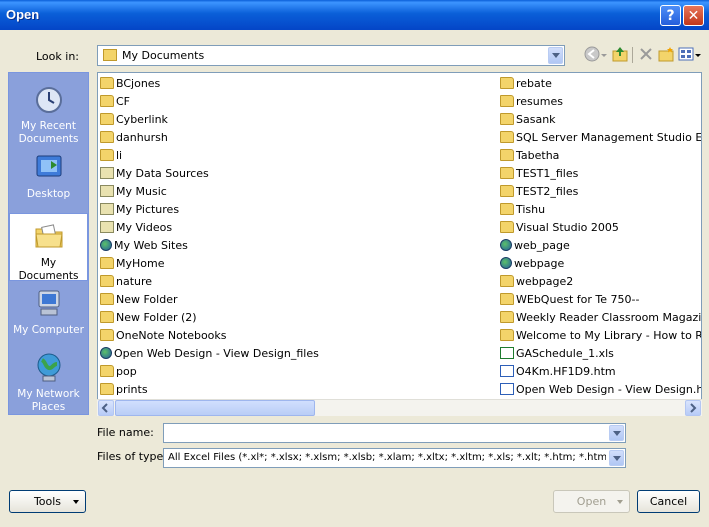 The image size is (709, 527). Describe the element at coordinates (693, 15) in the screenshot. I see `close-button: ✕` at that location.